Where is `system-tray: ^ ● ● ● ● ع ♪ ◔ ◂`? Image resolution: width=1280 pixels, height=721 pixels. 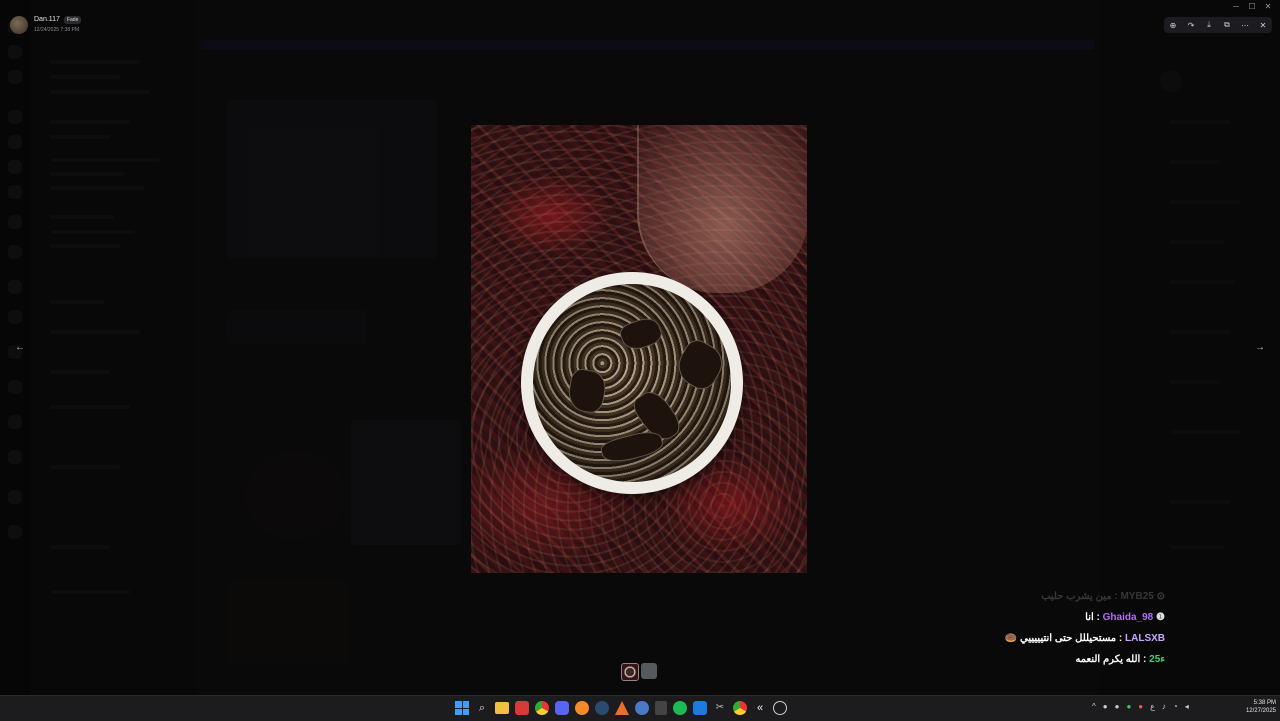 system-tray: ^ ● ● ● ● ع ♪ ◔ ◂ is located at coordinates (1140, 706).